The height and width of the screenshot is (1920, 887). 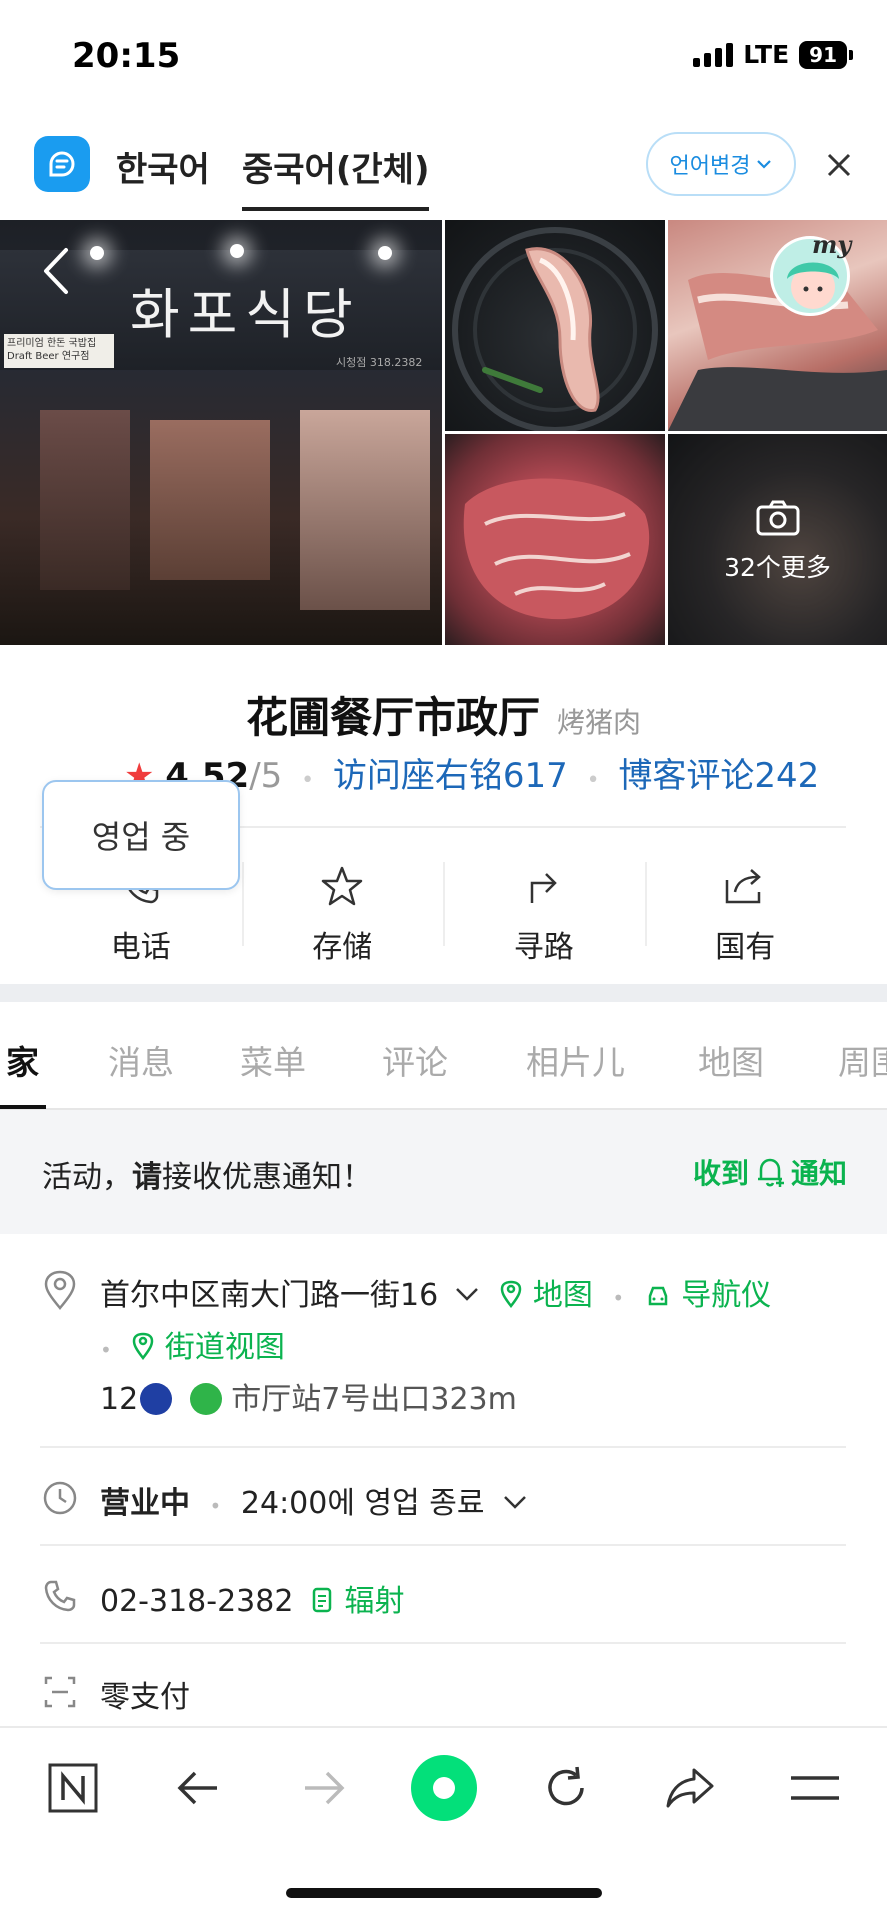 I want to click on phone-number: 02-318-2382, so click(x=196, y=1601).